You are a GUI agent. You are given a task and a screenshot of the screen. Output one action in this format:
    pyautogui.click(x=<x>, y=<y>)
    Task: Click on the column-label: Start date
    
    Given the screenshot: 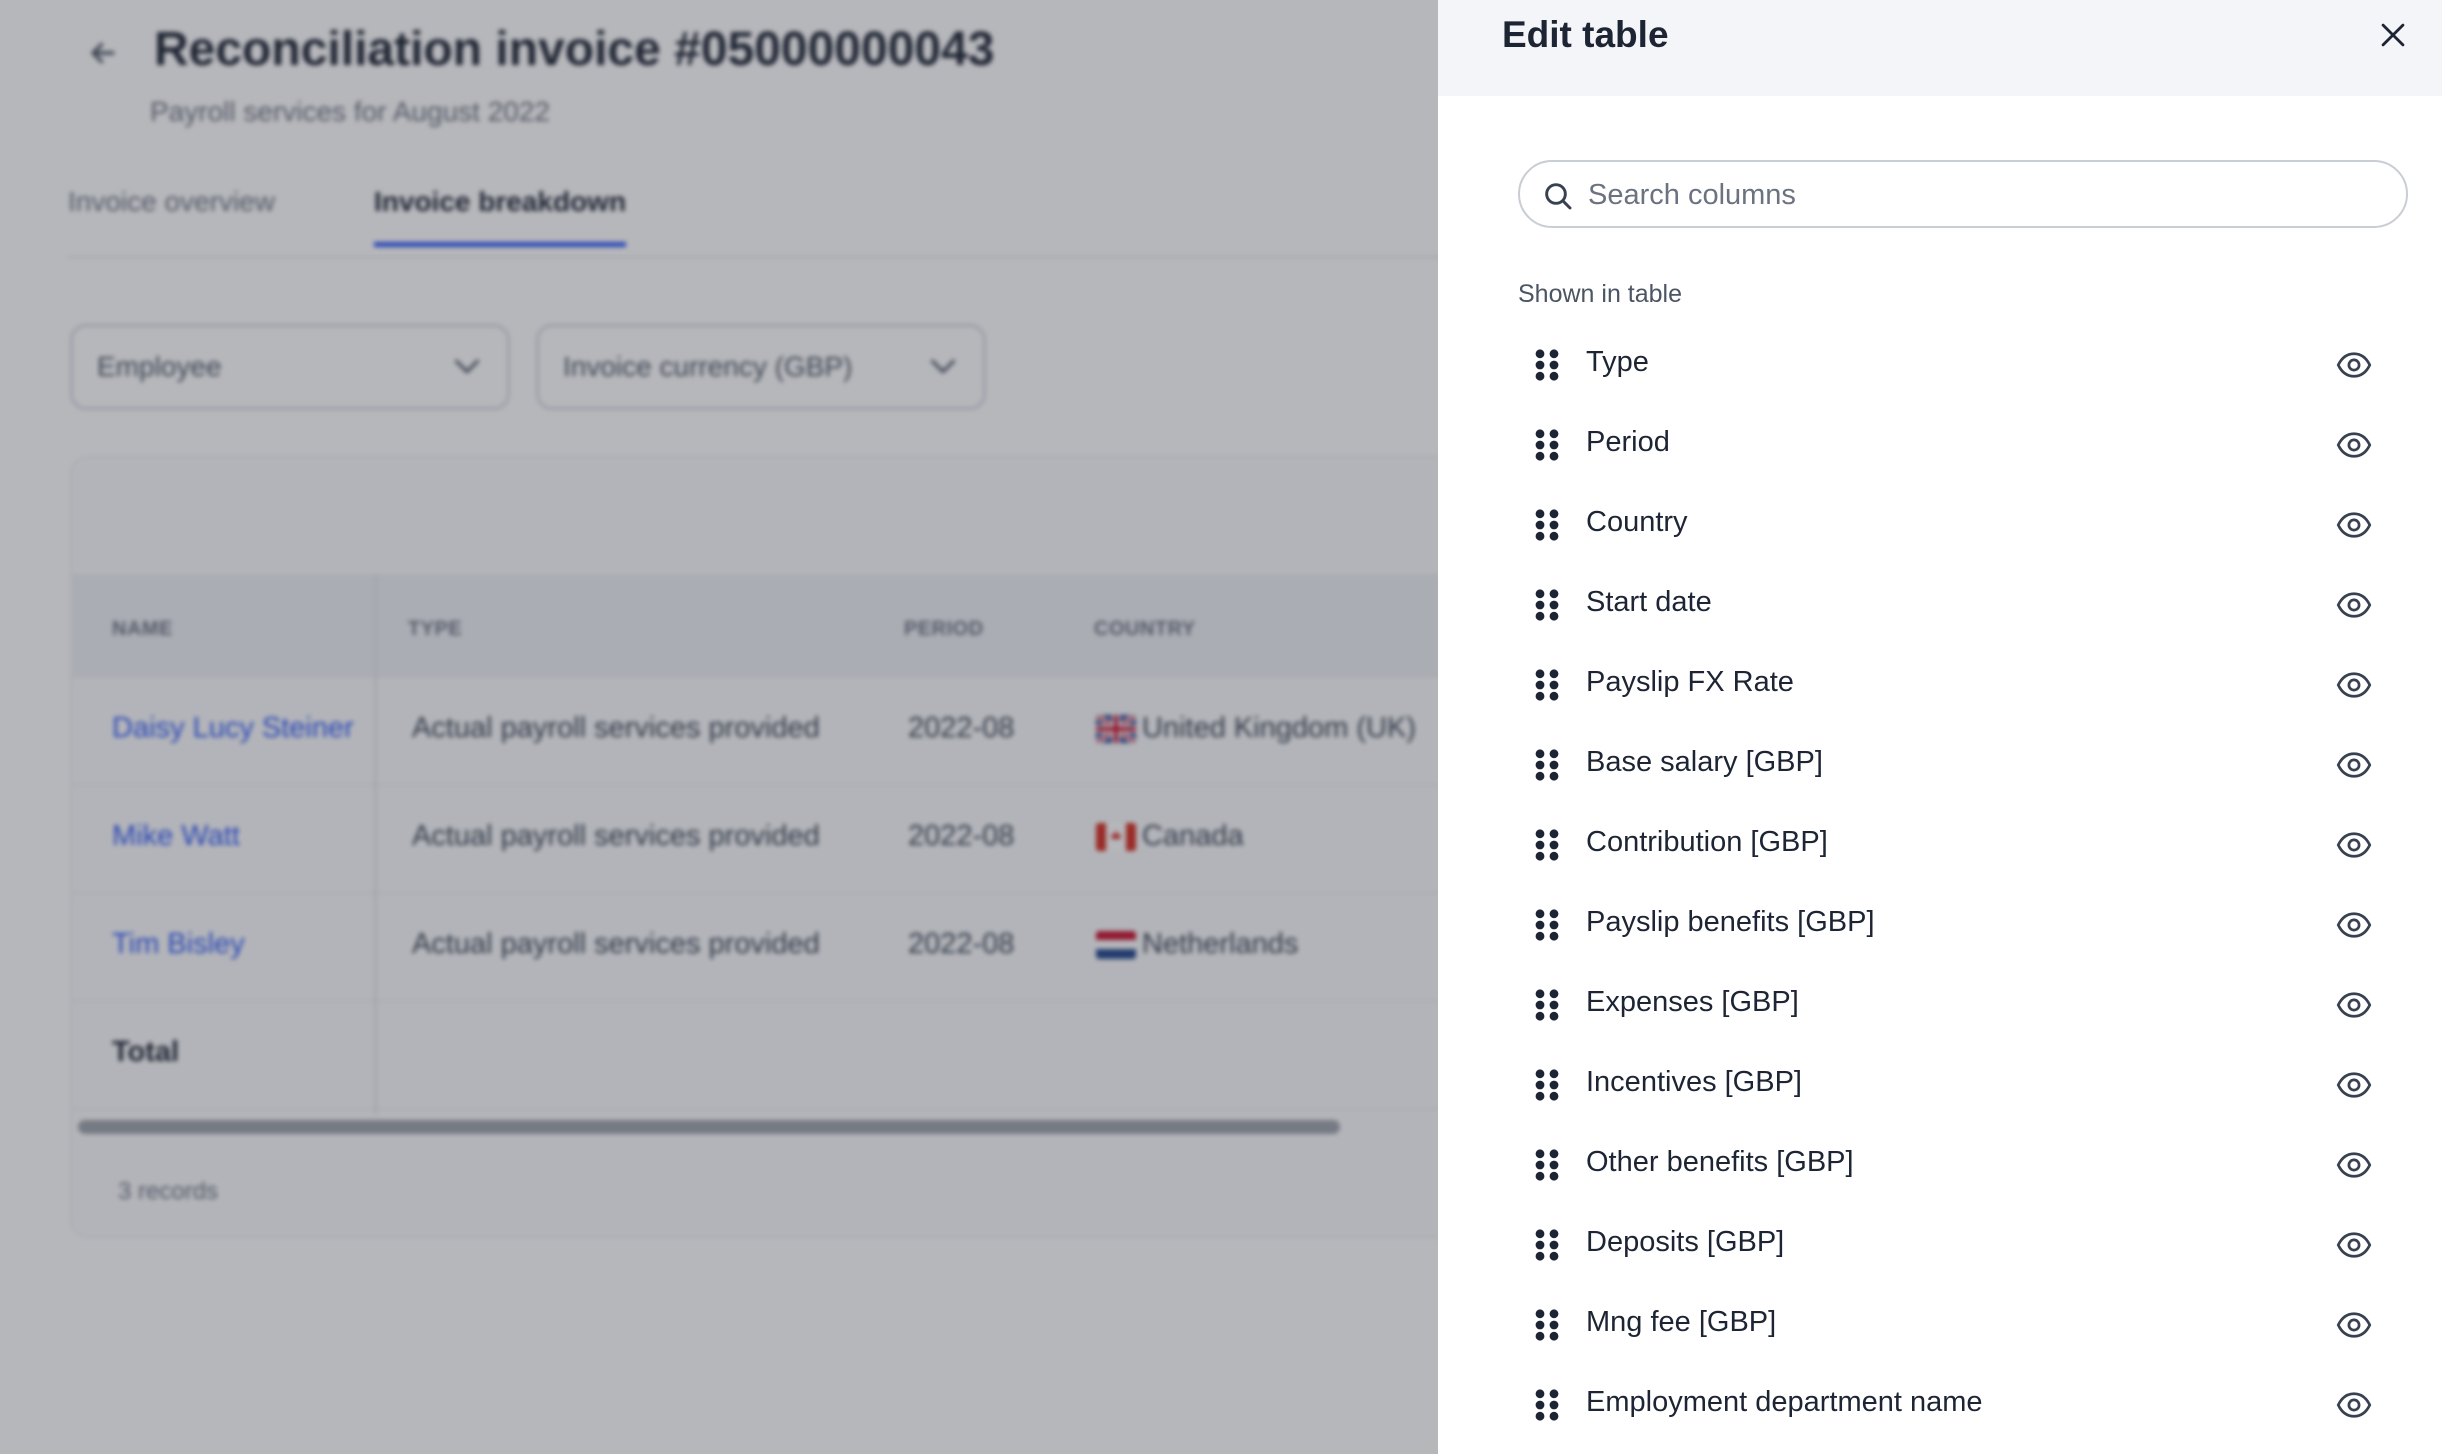 What is the action you would take?
    pyautogui.click(x=1649, y=602)
    